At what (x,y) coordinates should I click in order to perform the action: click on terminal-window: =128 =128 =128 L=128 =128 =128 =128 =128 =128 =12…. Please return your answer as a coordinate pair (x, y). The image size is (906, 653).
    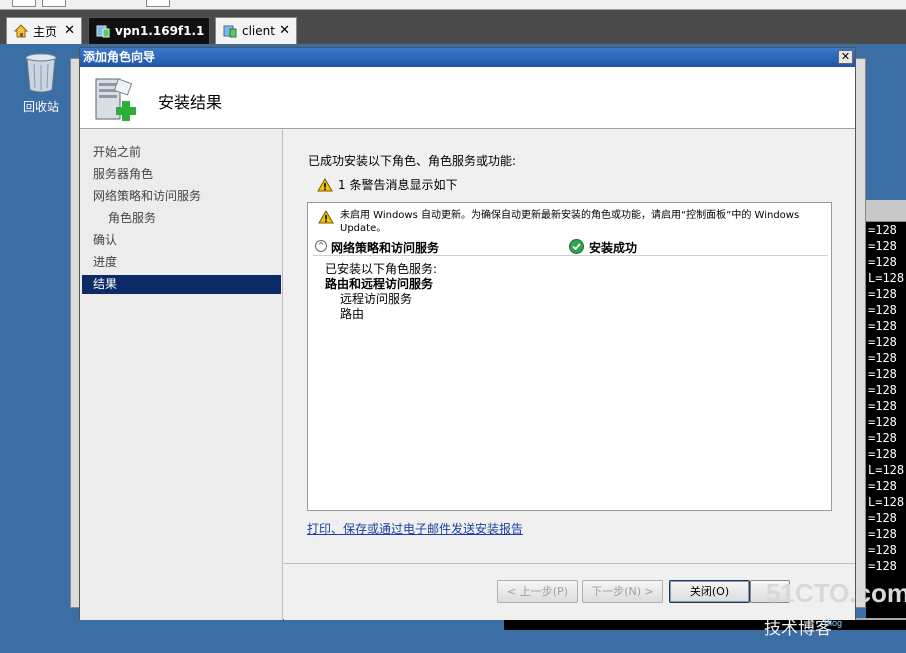
    Looking at the image, I should click on (886, 410).